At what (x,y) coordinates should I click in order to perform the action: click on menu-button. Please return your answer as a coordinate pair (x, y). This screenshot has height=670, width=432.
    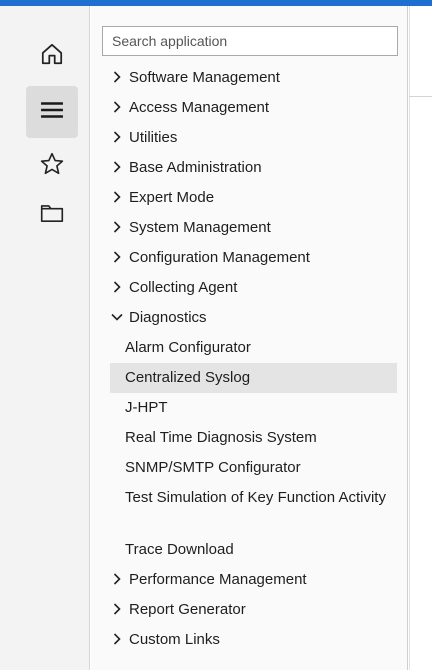
    Looking at the image, I should click on (52, 112).